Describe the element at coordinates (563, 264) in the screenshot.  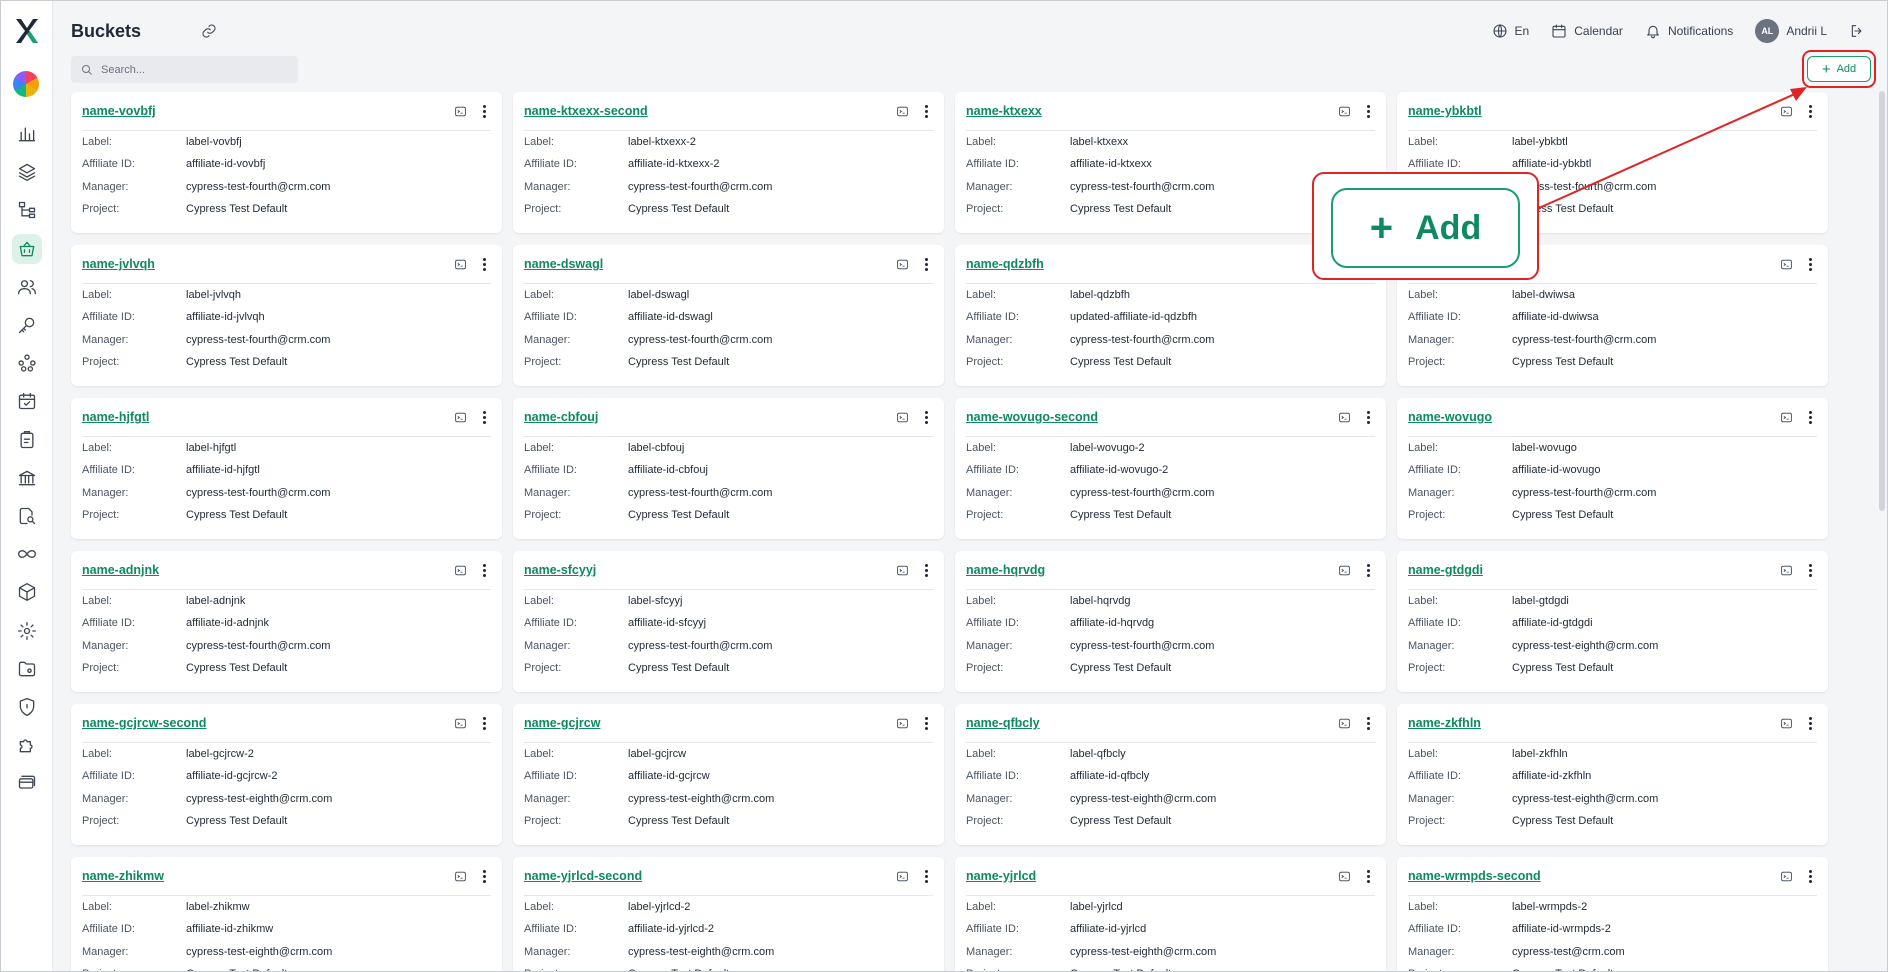
I see `bucket-name-link: name-dswagl` at that location.